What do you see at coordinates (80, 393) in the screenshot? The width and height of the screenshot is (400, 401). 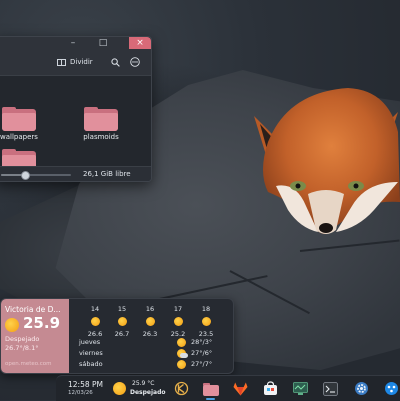 I see `clock-date: 12/03/26` at bounding box center [80, 393].